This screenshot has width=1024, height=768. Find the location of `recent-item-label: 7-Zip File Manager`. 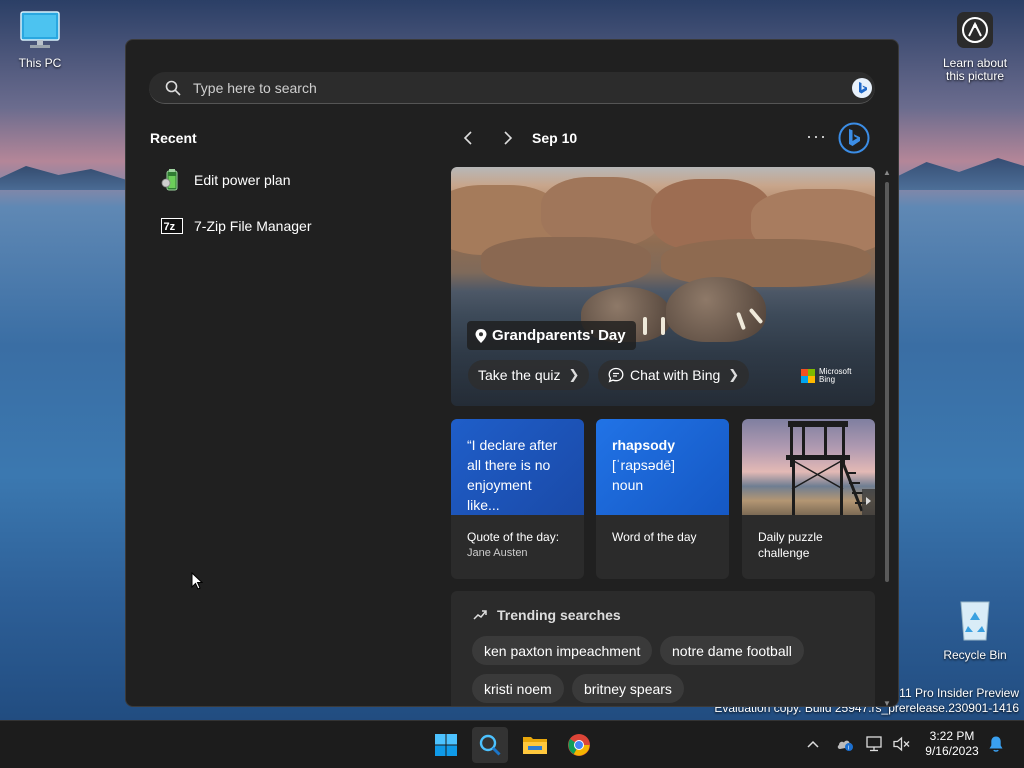

recent-item-label: 7-Zip File Manager is located at coordinates (253, 226).